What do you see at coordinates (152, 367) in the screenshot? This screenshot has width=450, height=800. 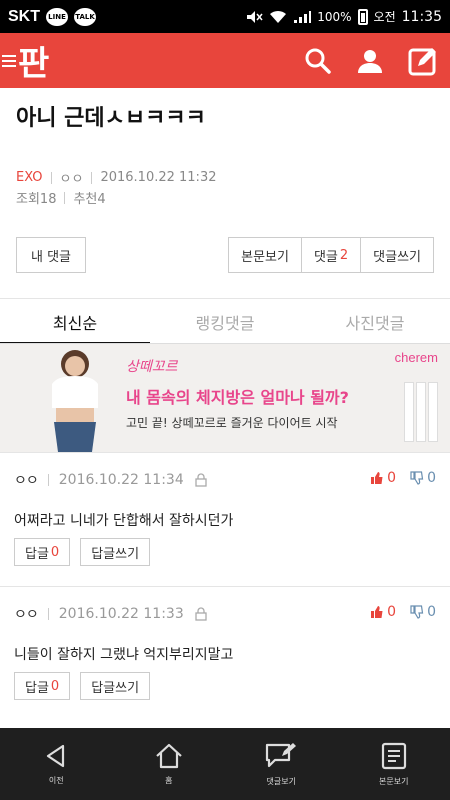 I see `ad-brand-script: 상떼꼬르` at bounding box center [152, 367].